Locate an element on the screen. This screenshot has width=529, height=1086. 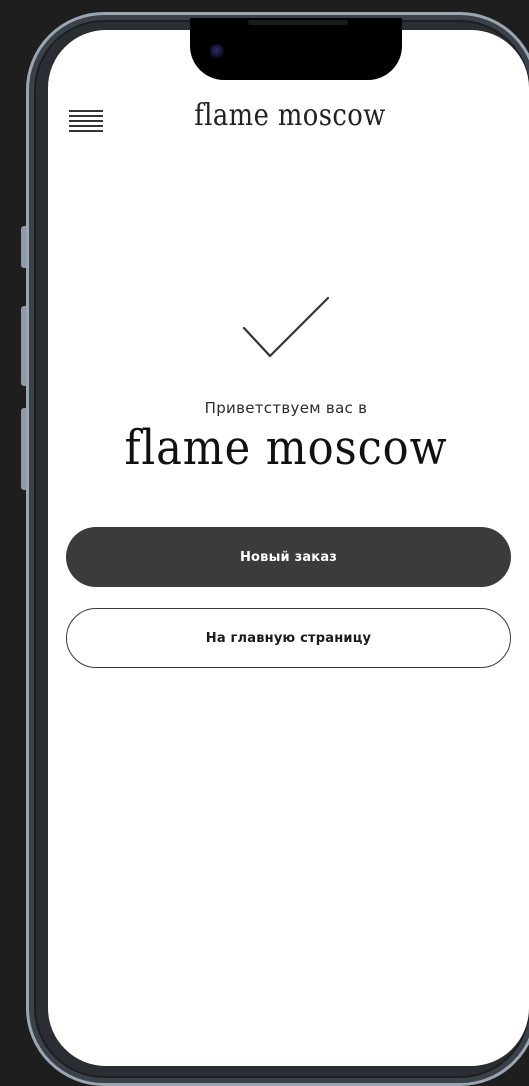
brand-title: flame moscow is located at coordinates (286, 448).